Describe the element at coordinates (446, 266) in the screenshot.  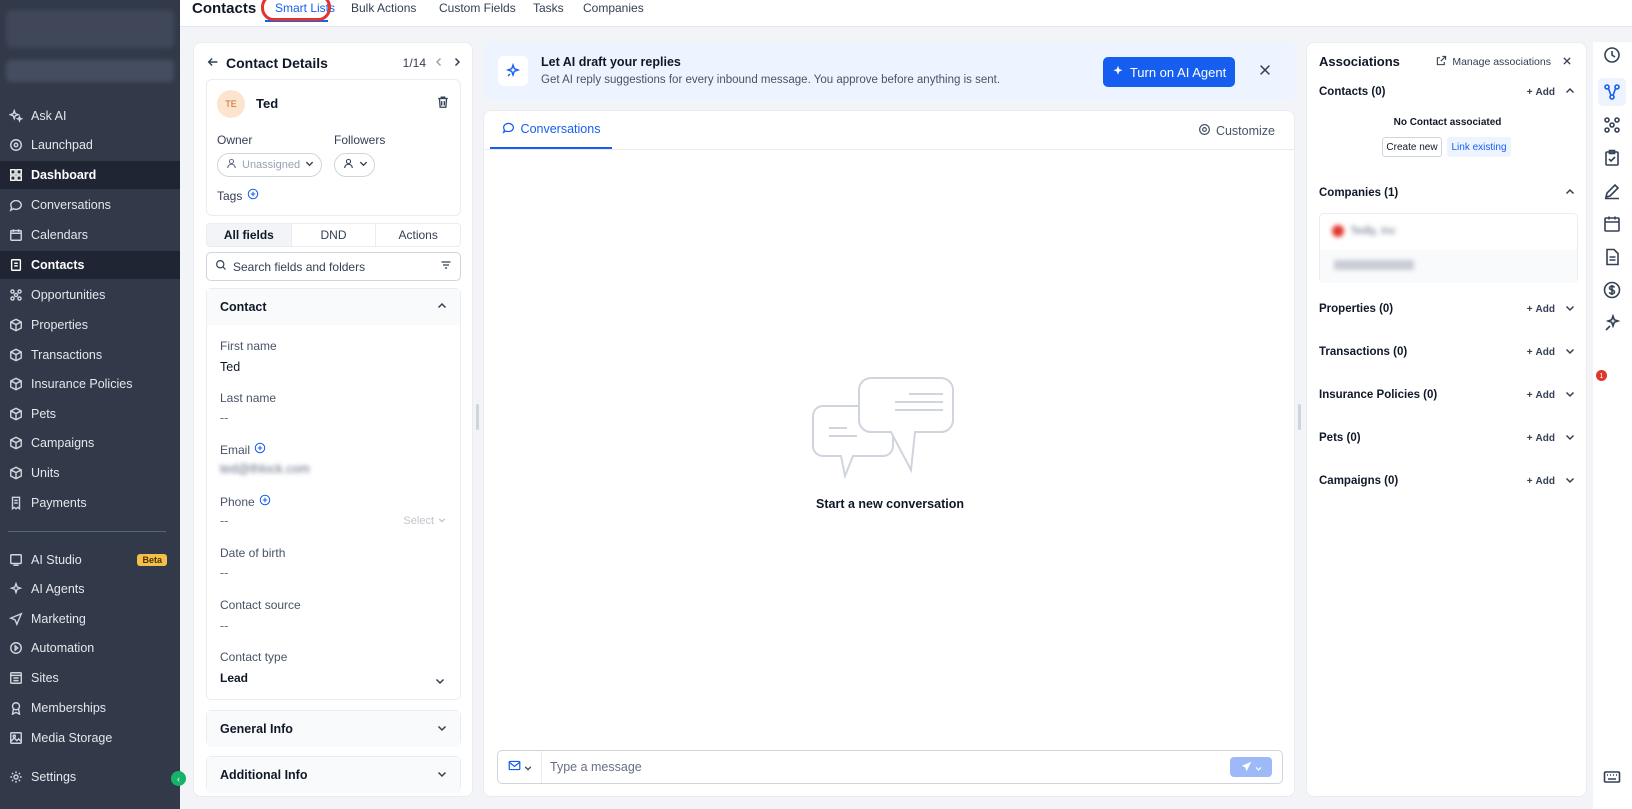
I see `filter-icon` at that location.